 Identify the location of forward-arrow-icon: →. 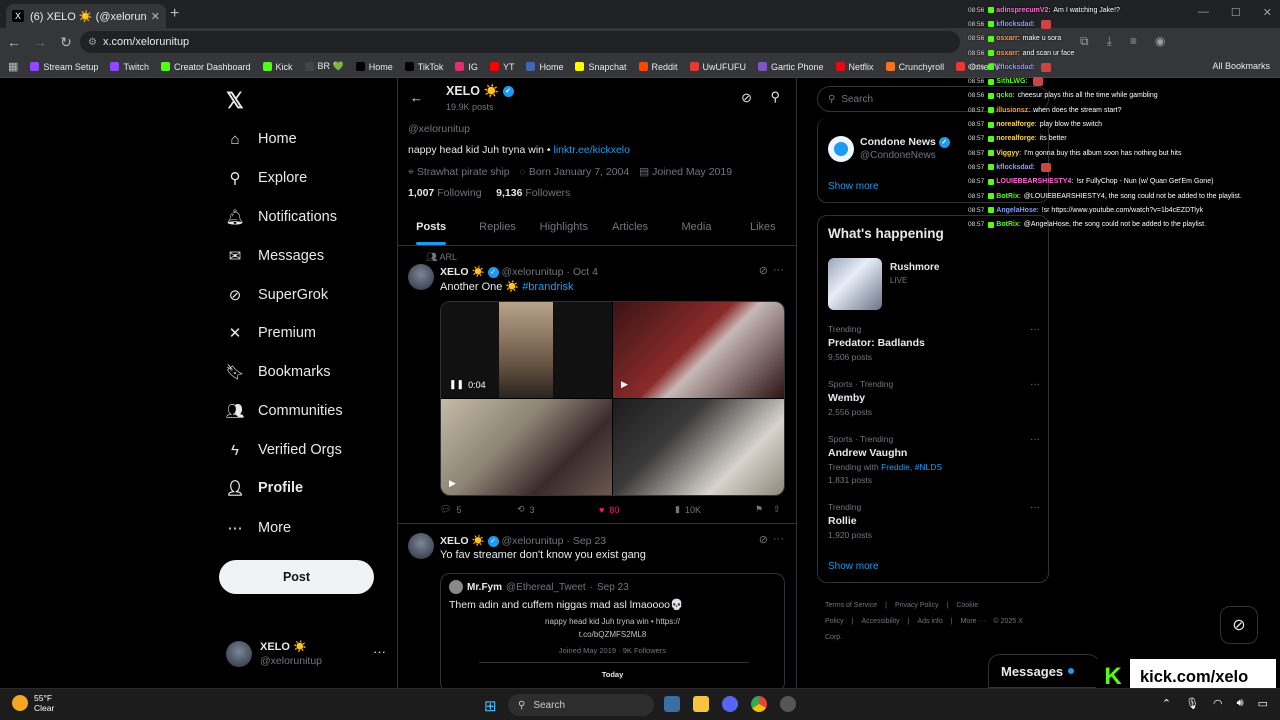
(40, 42).